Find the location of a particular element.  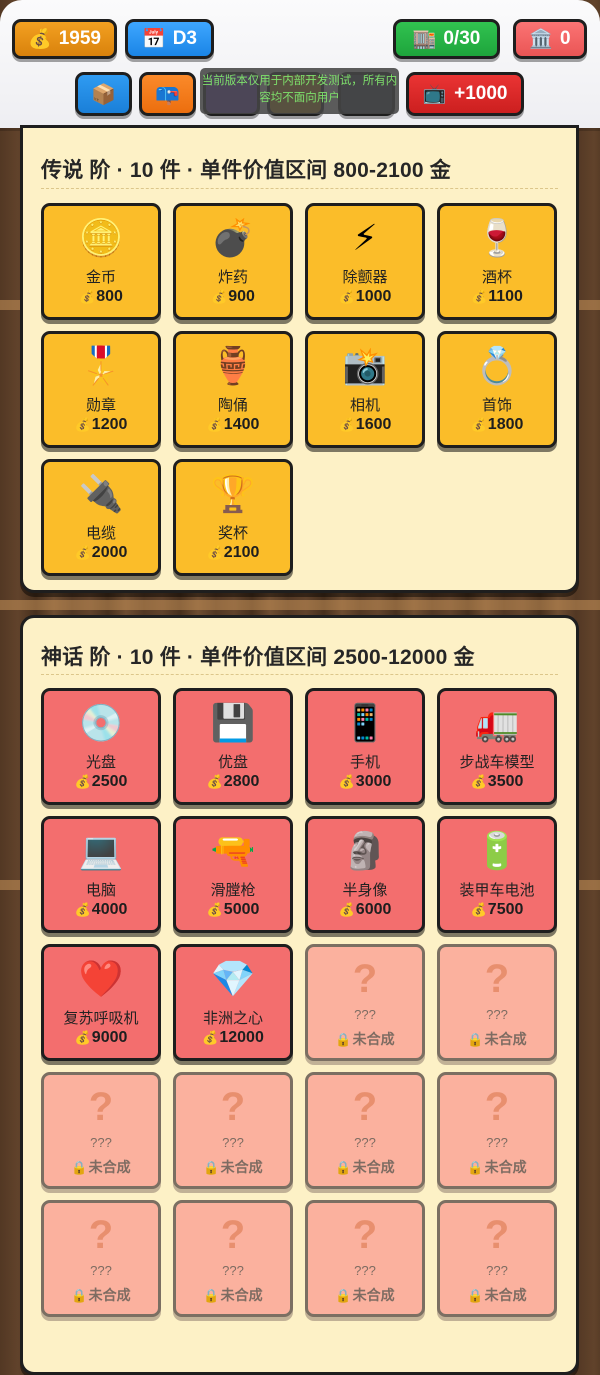

item-card: 🎖️ 勋章 💰1200 is located at coordinates (101, 389).